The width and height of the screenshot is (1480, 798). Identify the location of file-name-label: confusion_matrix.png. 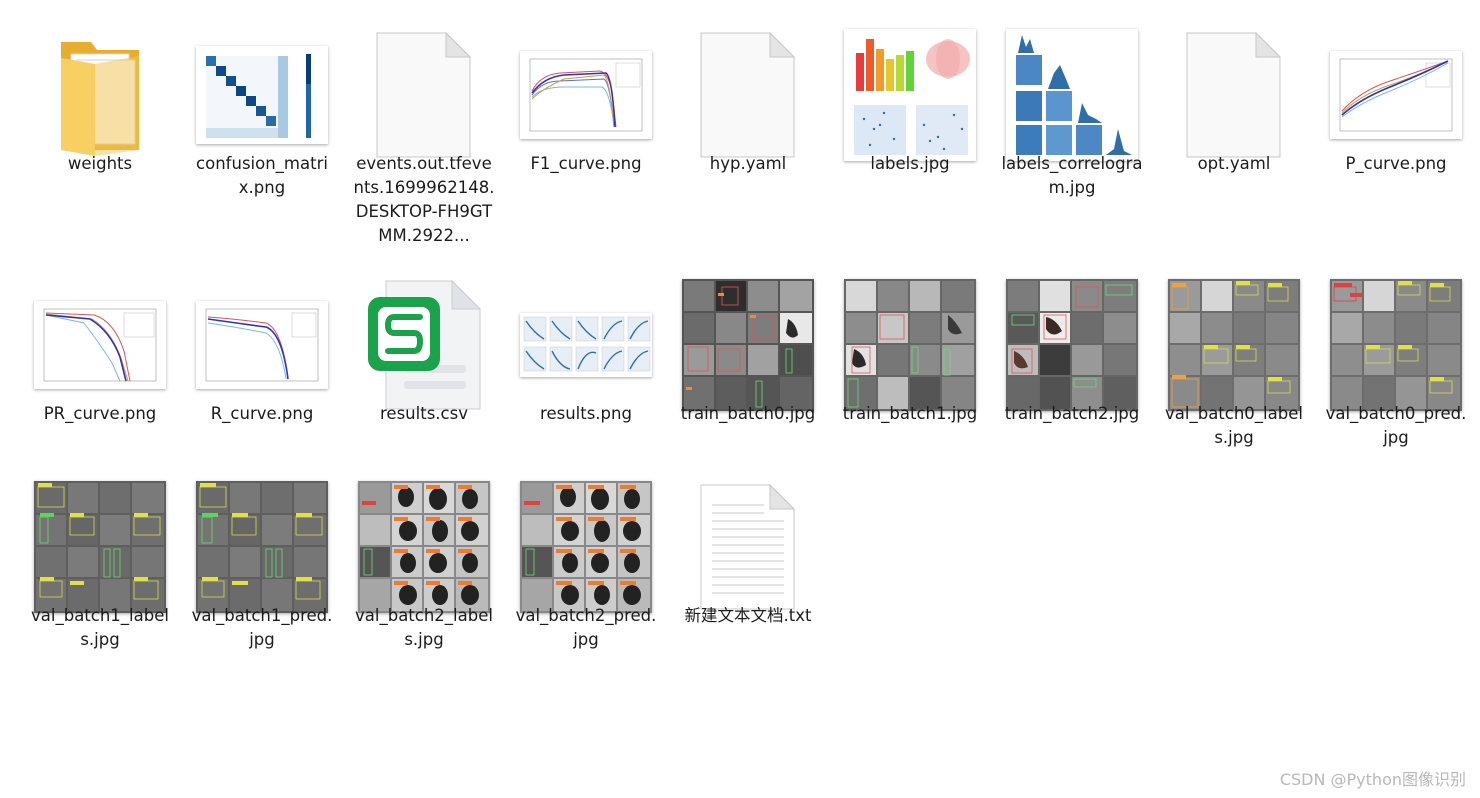
(262, 175).